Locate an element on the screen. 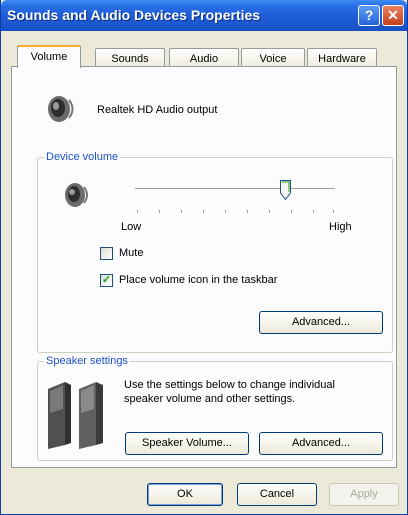 The width and height of the screenshot is (408, 515). tab-volume: Volume is located at coordinates (49, 56).